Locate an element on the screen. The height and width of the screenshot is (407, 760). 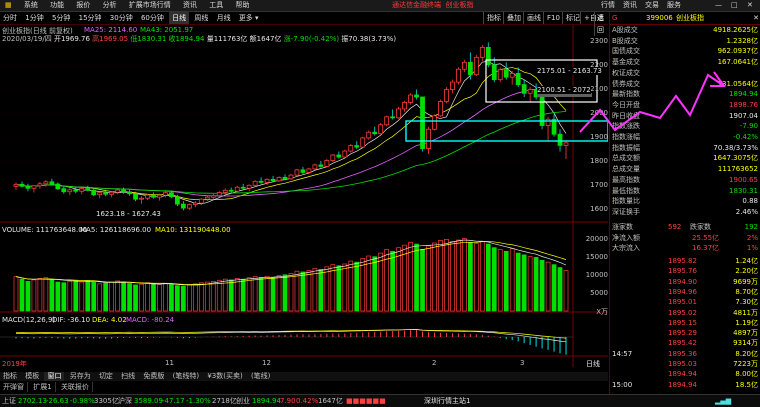
menu-quote: 报价 is located at coordinates (83, 5).